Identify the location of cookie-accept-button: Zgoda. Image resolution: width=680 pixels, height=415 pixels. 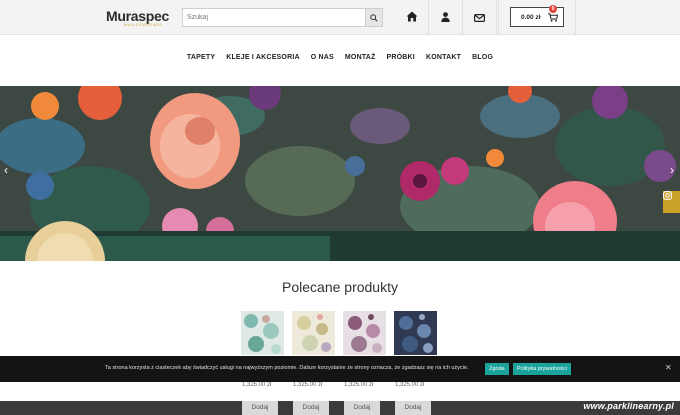
(497, 369).